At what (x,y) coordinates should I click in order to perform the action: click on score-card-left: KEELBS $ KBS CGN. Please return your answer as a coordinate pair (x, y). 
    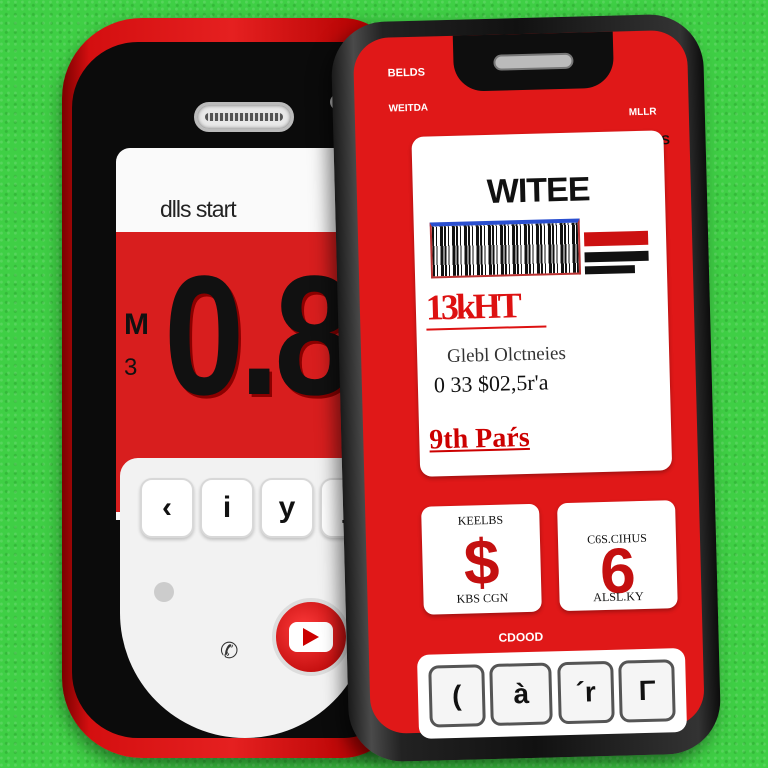
    Looking at the image, I should click on (481, 559).